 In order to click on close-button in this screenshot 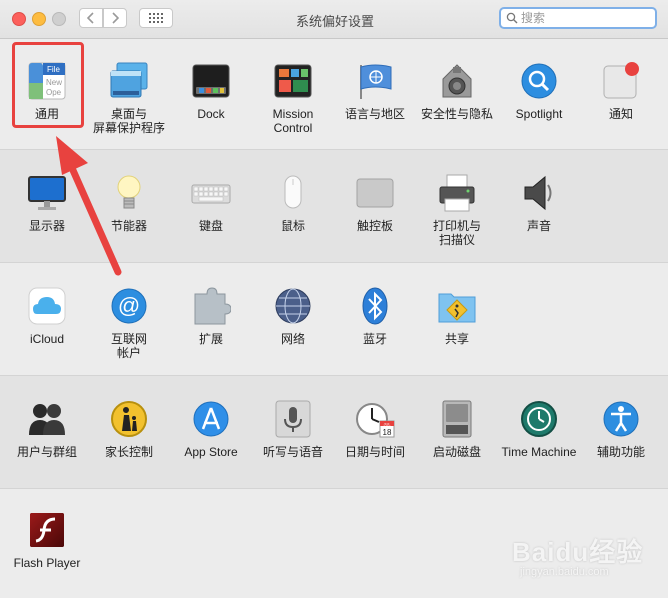, I will do `click(19, 19)`.